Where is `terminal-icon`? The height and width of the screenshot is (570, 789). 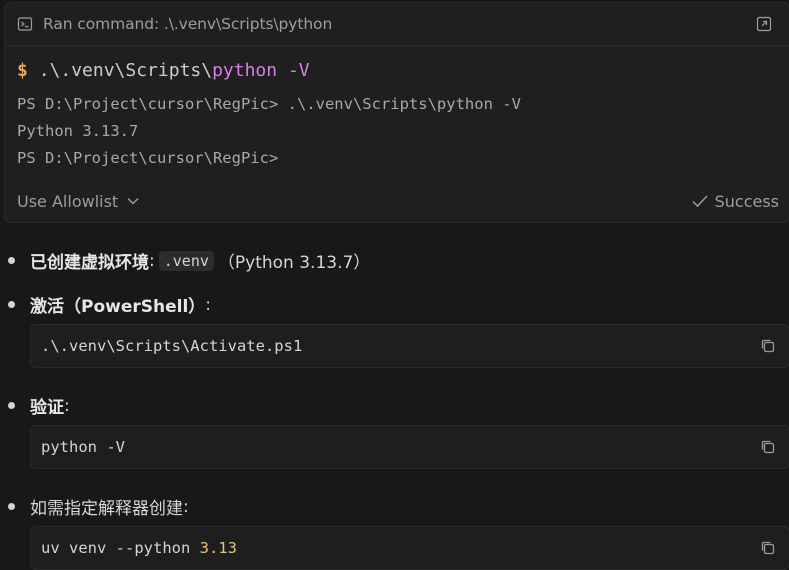 terminal-icon is located at coordinates (25, 24).